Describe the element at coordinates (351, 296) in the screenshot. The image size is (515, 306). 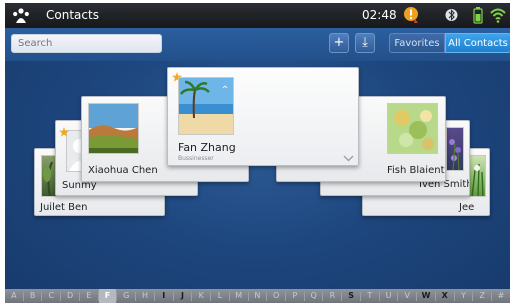
I see `index-letter-s: S` at that location.